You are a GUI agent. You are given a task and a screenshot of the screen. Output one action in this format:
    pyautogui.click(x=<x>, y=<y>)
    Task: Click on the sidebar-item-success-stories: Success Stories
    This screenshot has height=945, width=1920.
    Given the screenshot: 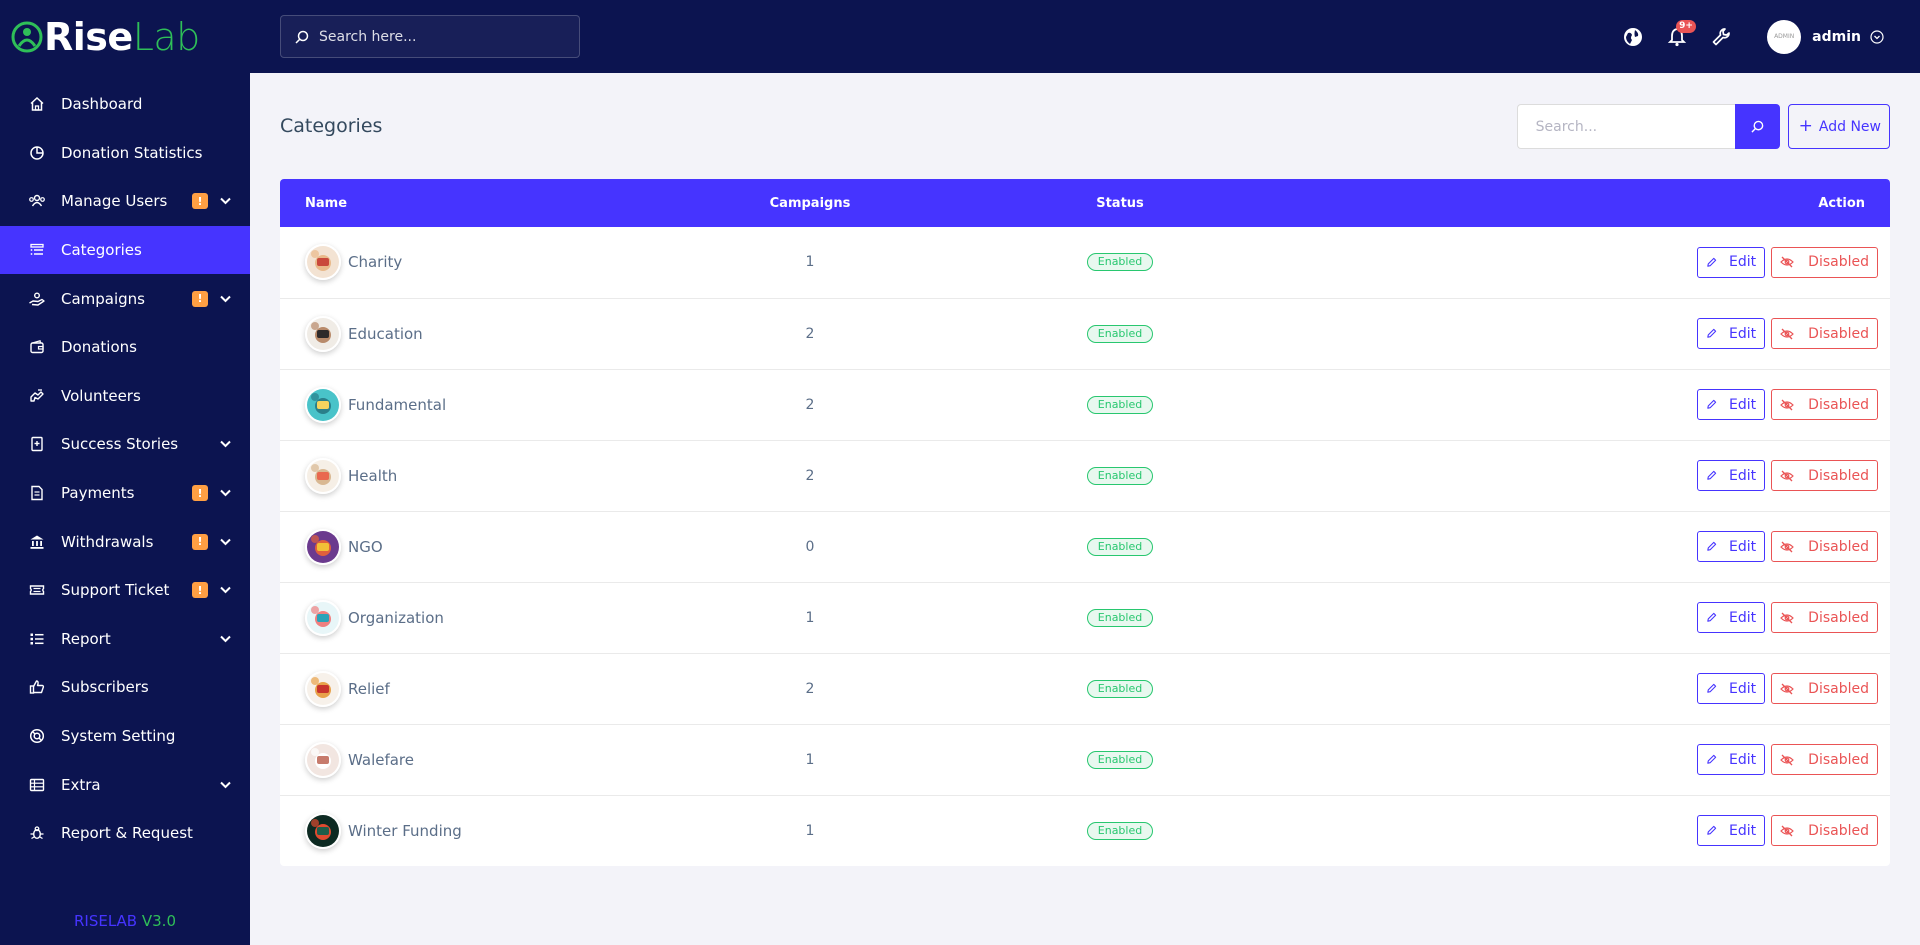 What is the action you would take?
    pyautogui.click(x=125, y=444)
    